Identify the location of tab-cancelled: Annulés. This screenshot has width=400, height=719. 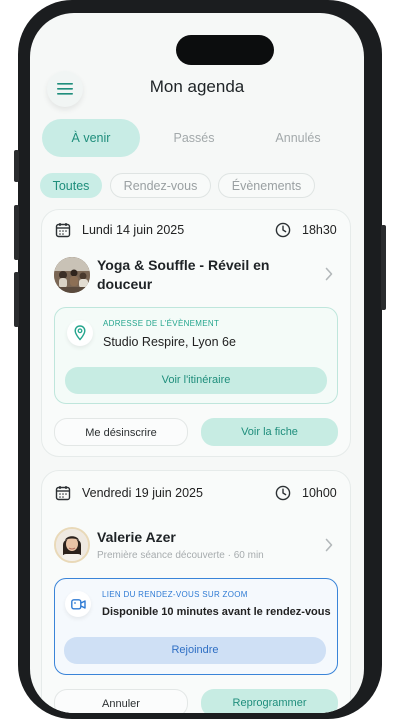
(298, 138).